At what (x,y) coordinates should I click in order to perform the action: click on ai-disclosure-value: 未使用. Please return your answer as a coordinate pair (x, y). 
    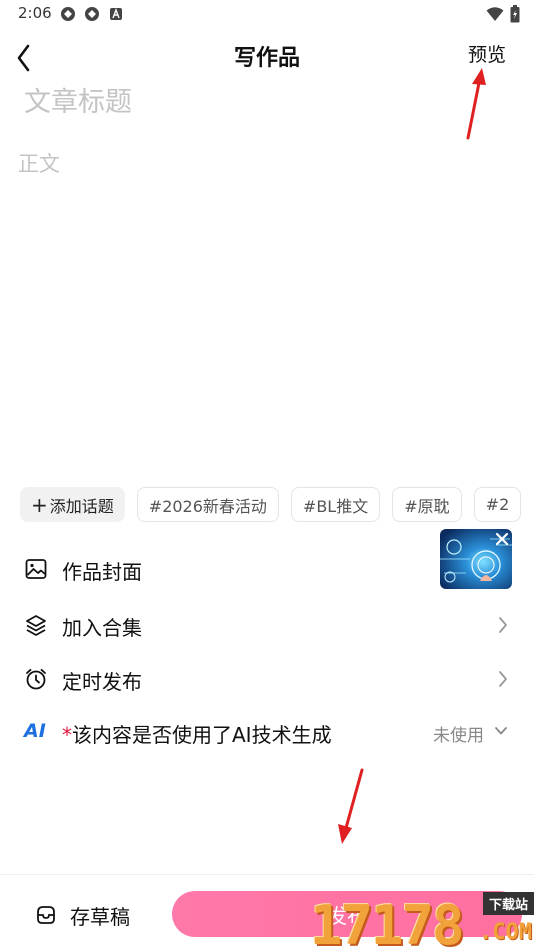
    Looking at the image, I should click on (458, 733).